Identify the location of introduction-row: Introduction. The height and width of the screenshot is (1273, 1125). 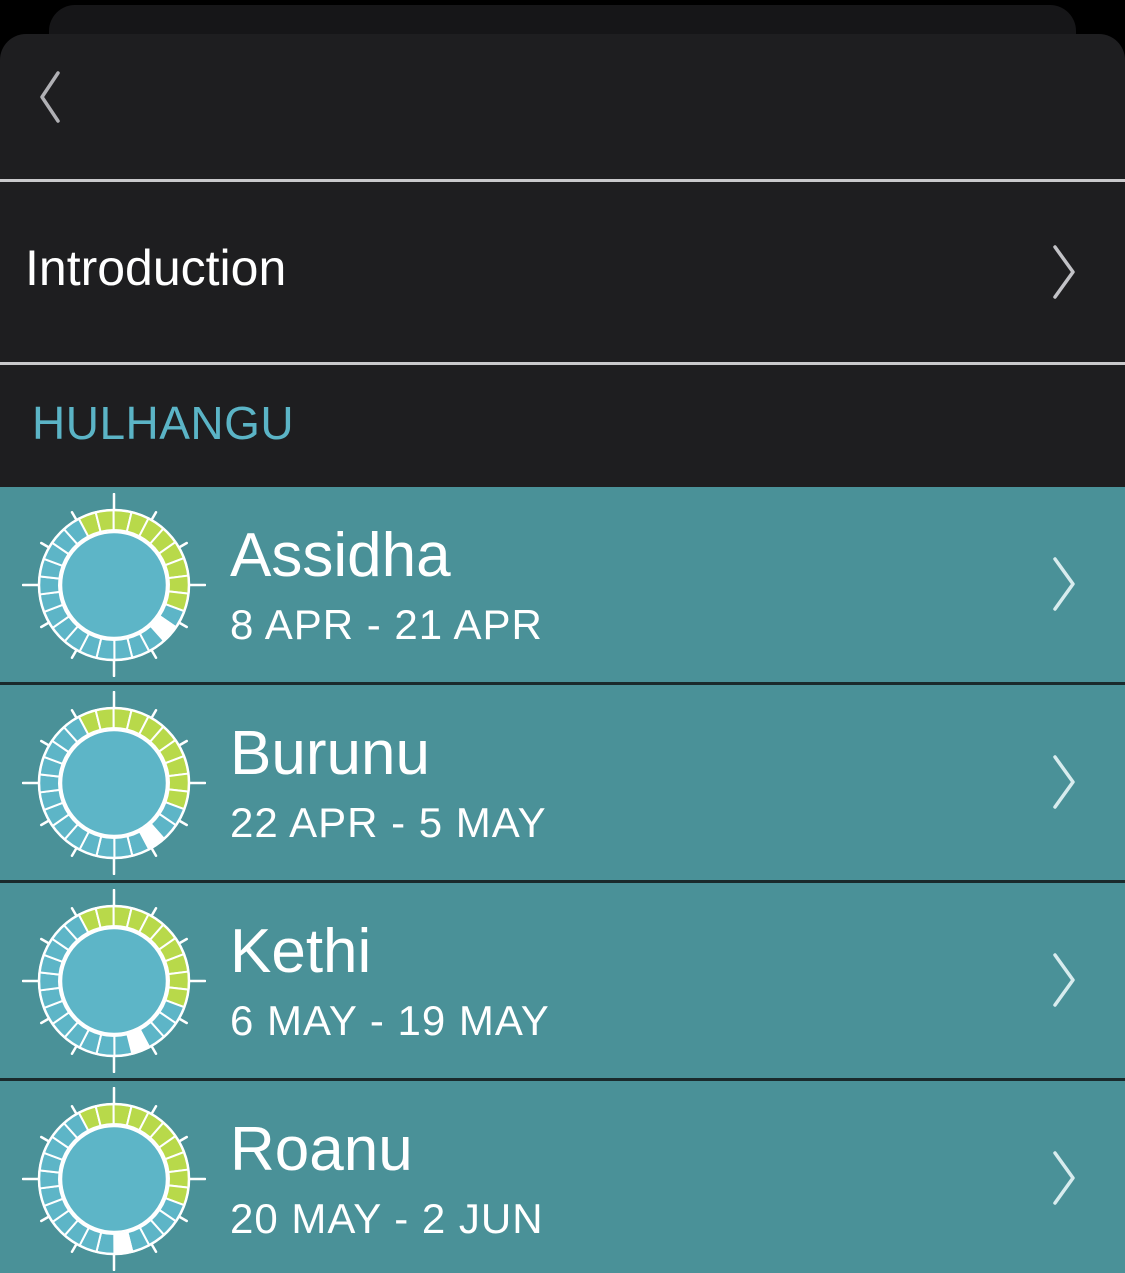
(562, 272).